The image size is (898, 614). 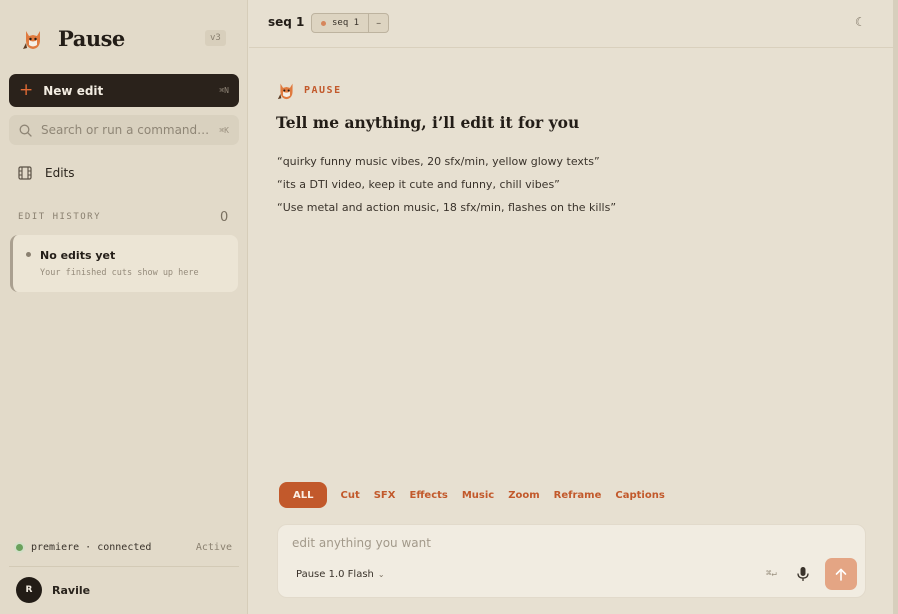 What do you see at coordinates (803, 574) in the screenshot?
I see `mic-icon` at bounding box center [803, 574].